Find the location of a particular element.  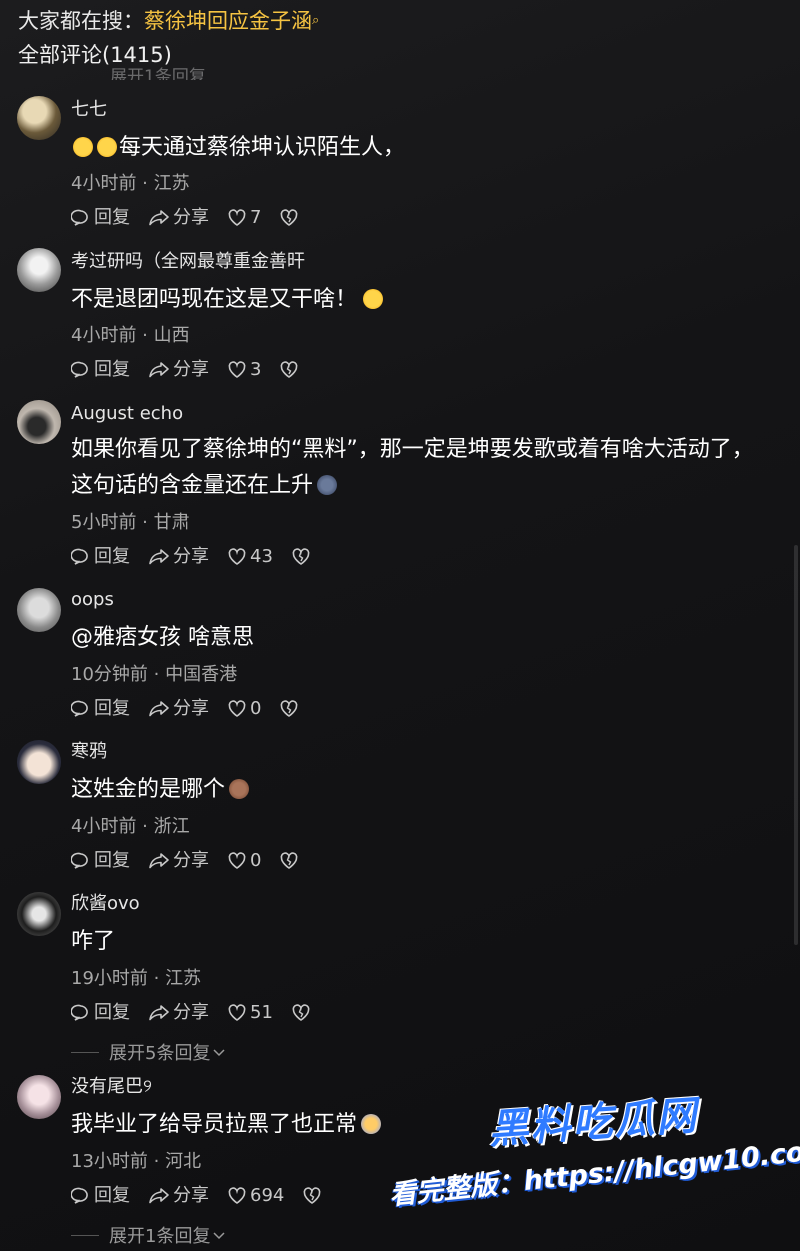

dark-face-emoji-icon is located at coordinates (327, 485).